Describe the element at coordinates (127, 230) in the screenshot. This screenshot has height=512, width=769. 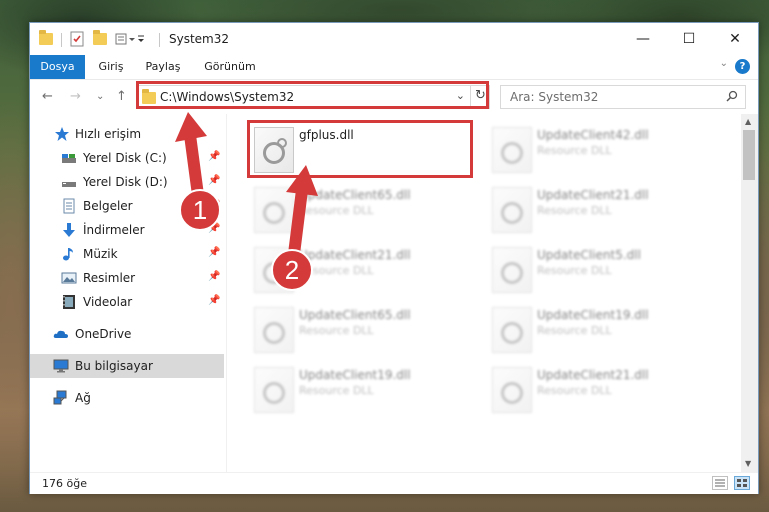
I see `sidebar-item-downloads: İndirmeler 📌` at that location.